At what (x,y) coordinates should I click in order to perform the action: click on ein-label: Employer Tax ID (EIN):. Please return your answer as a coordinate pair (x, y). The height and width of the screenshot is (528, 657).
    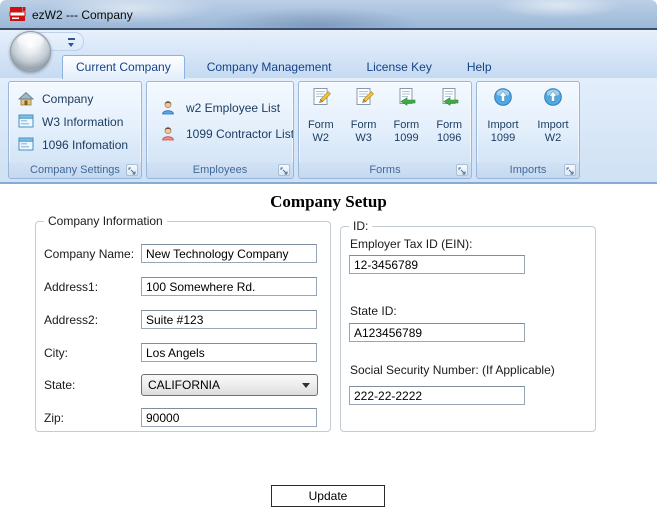
    Looking at the image, I should click on (411, 244).